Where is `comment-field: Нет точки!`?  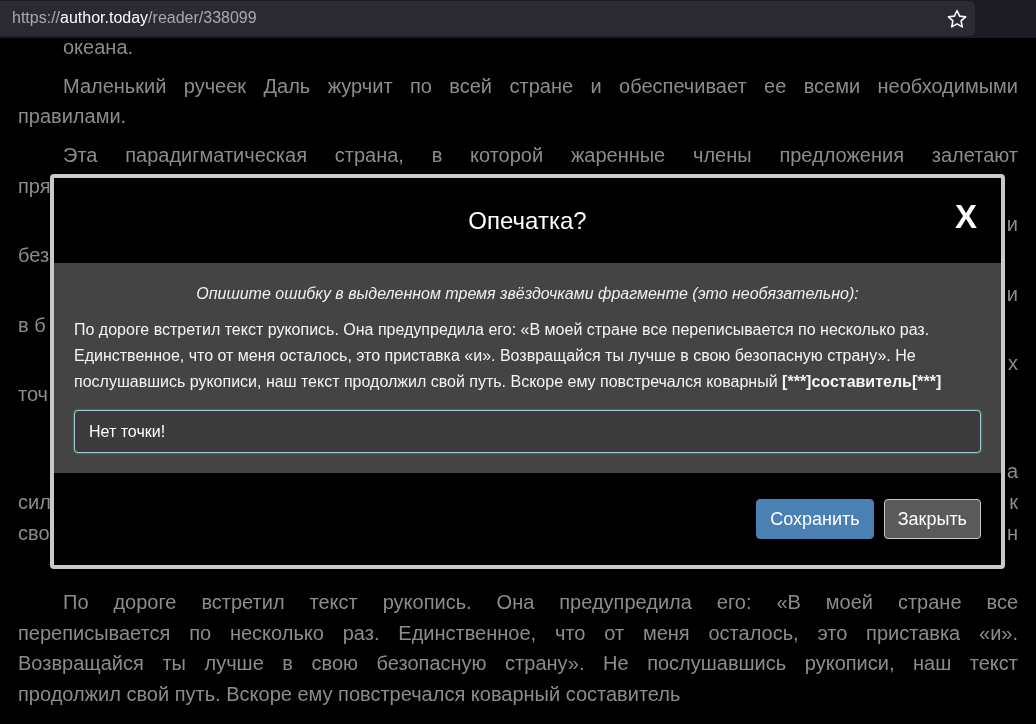 comment-field: Нет точки! is located at coordinates (527, 431).